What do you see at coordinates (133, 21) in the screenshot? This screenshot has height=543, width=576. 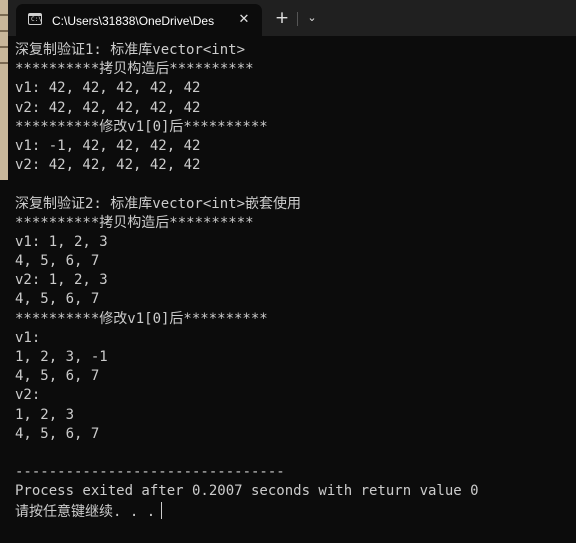 I see `tab-title: C:\Users\31838\OneDrive\Des` at bounding box center [133, 21].